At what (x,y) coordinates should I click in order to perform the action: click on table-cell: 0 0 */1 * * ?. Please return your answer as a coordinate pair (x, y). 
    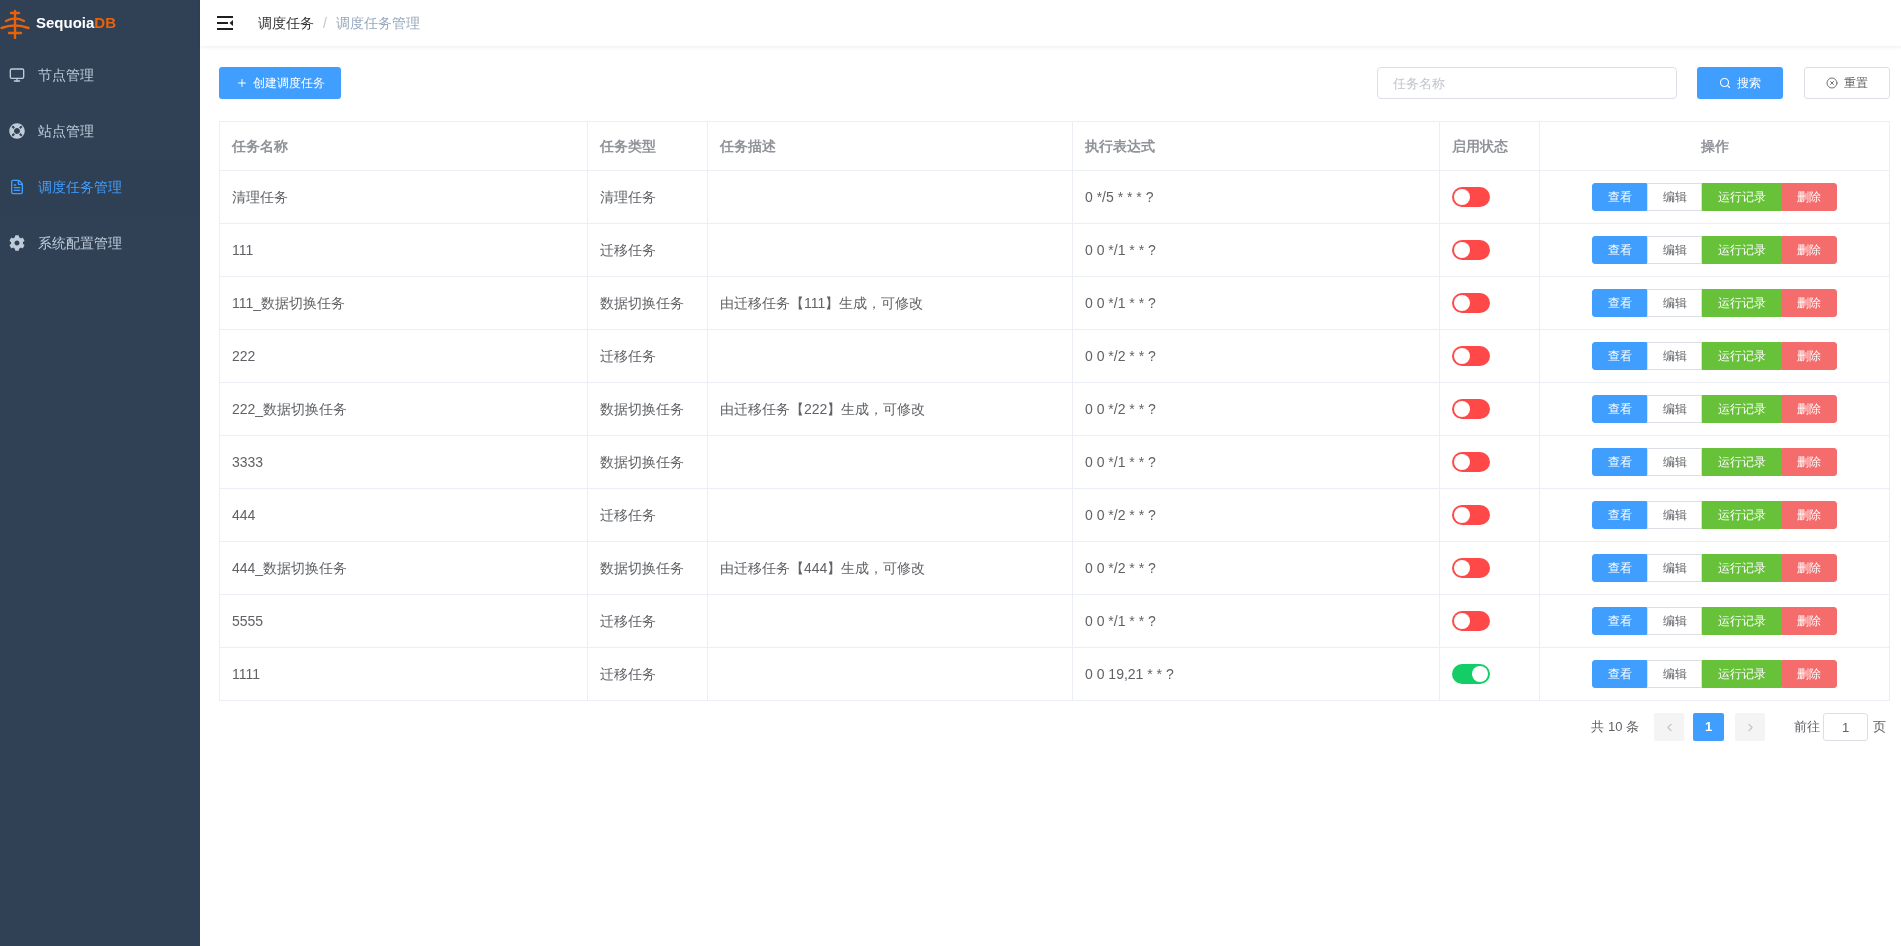
    Looking at the image, I should click on (1256, 621).